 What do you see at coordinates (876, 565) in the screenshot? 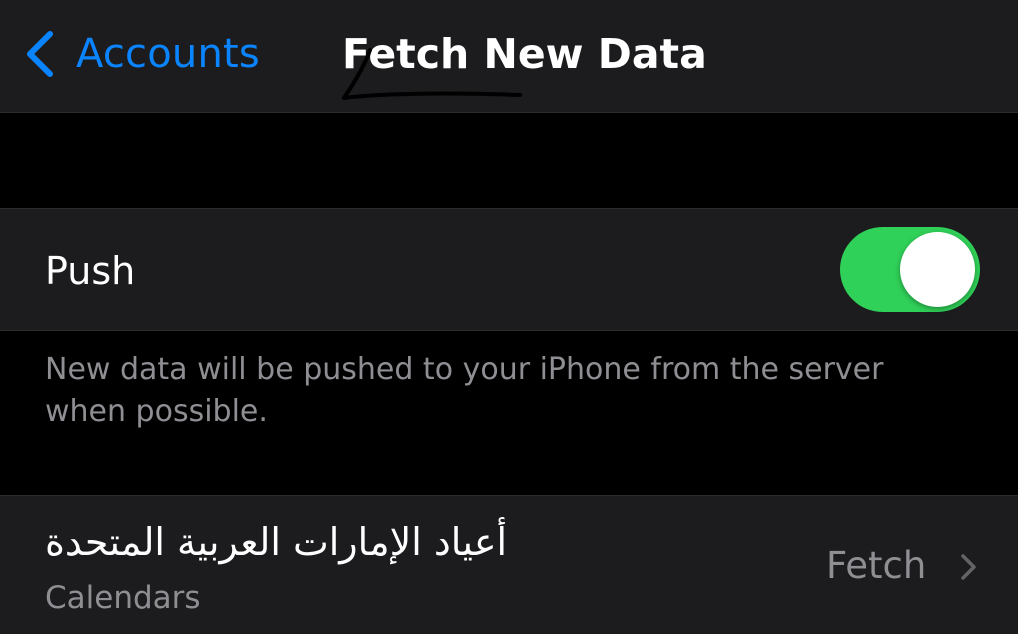
I see `calendar-fetch-value: Fetch` at bounding box center [876, 565].